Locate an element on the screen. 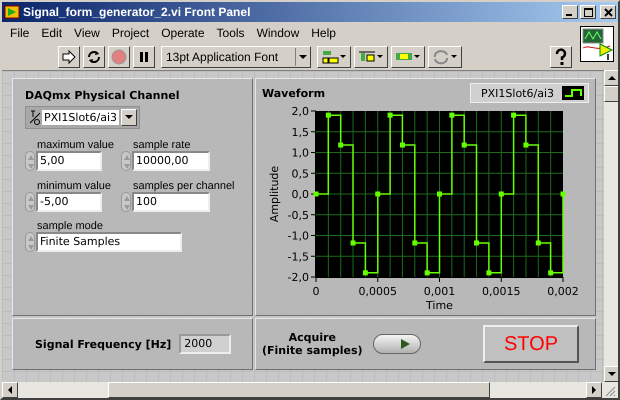 The height and width of the screenshot is (400, 620). vi-icon is located at coordinates (597, 44).